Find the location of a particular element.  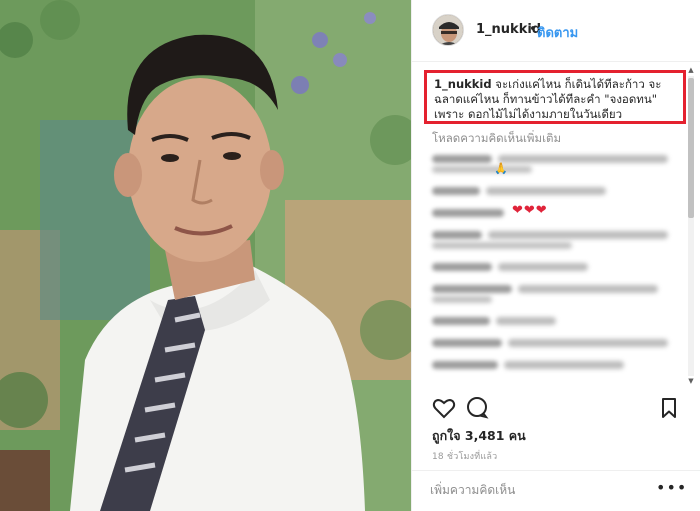

heart-icon is located at coordinates (444, 408).